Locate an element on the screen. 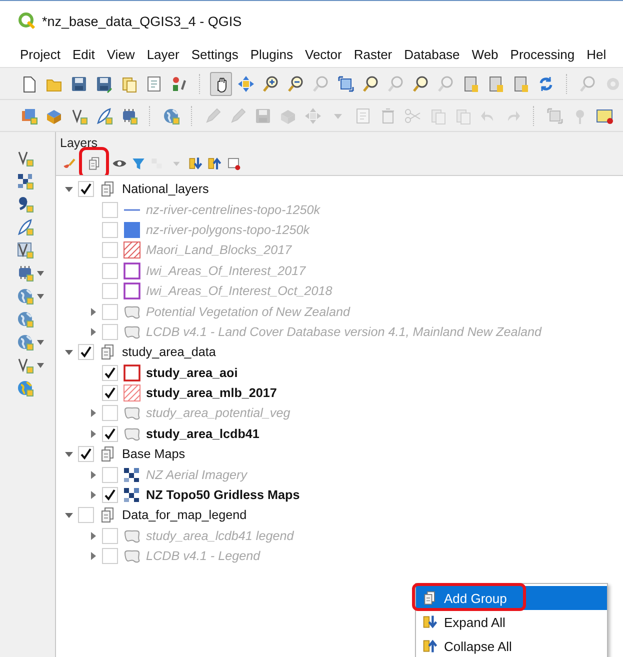 The width and height of the screenshot is (623, 657). comma-icon is located at coordinates (25, 204).